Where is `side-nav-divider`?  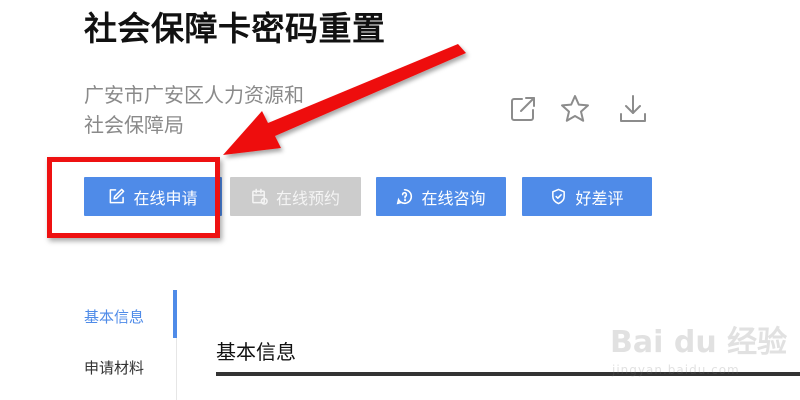 side-nav-divider is located at coordinates (176, 369).